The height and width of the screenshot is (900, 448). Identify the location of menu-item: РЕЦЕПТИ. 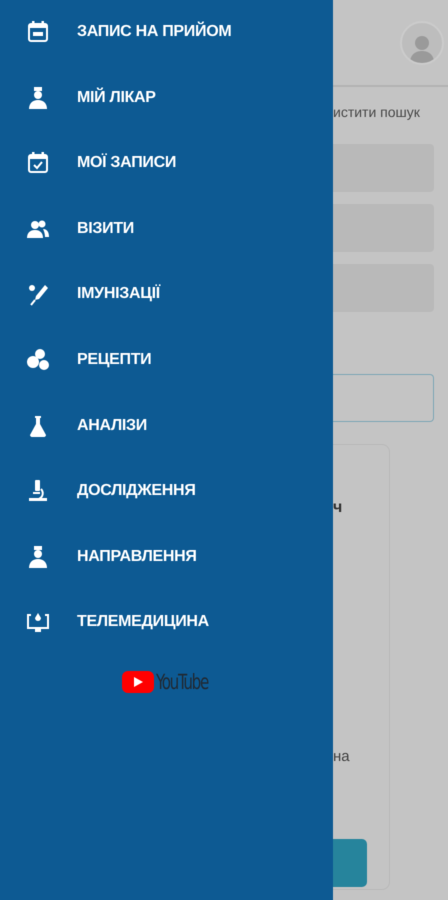
(166, 360).